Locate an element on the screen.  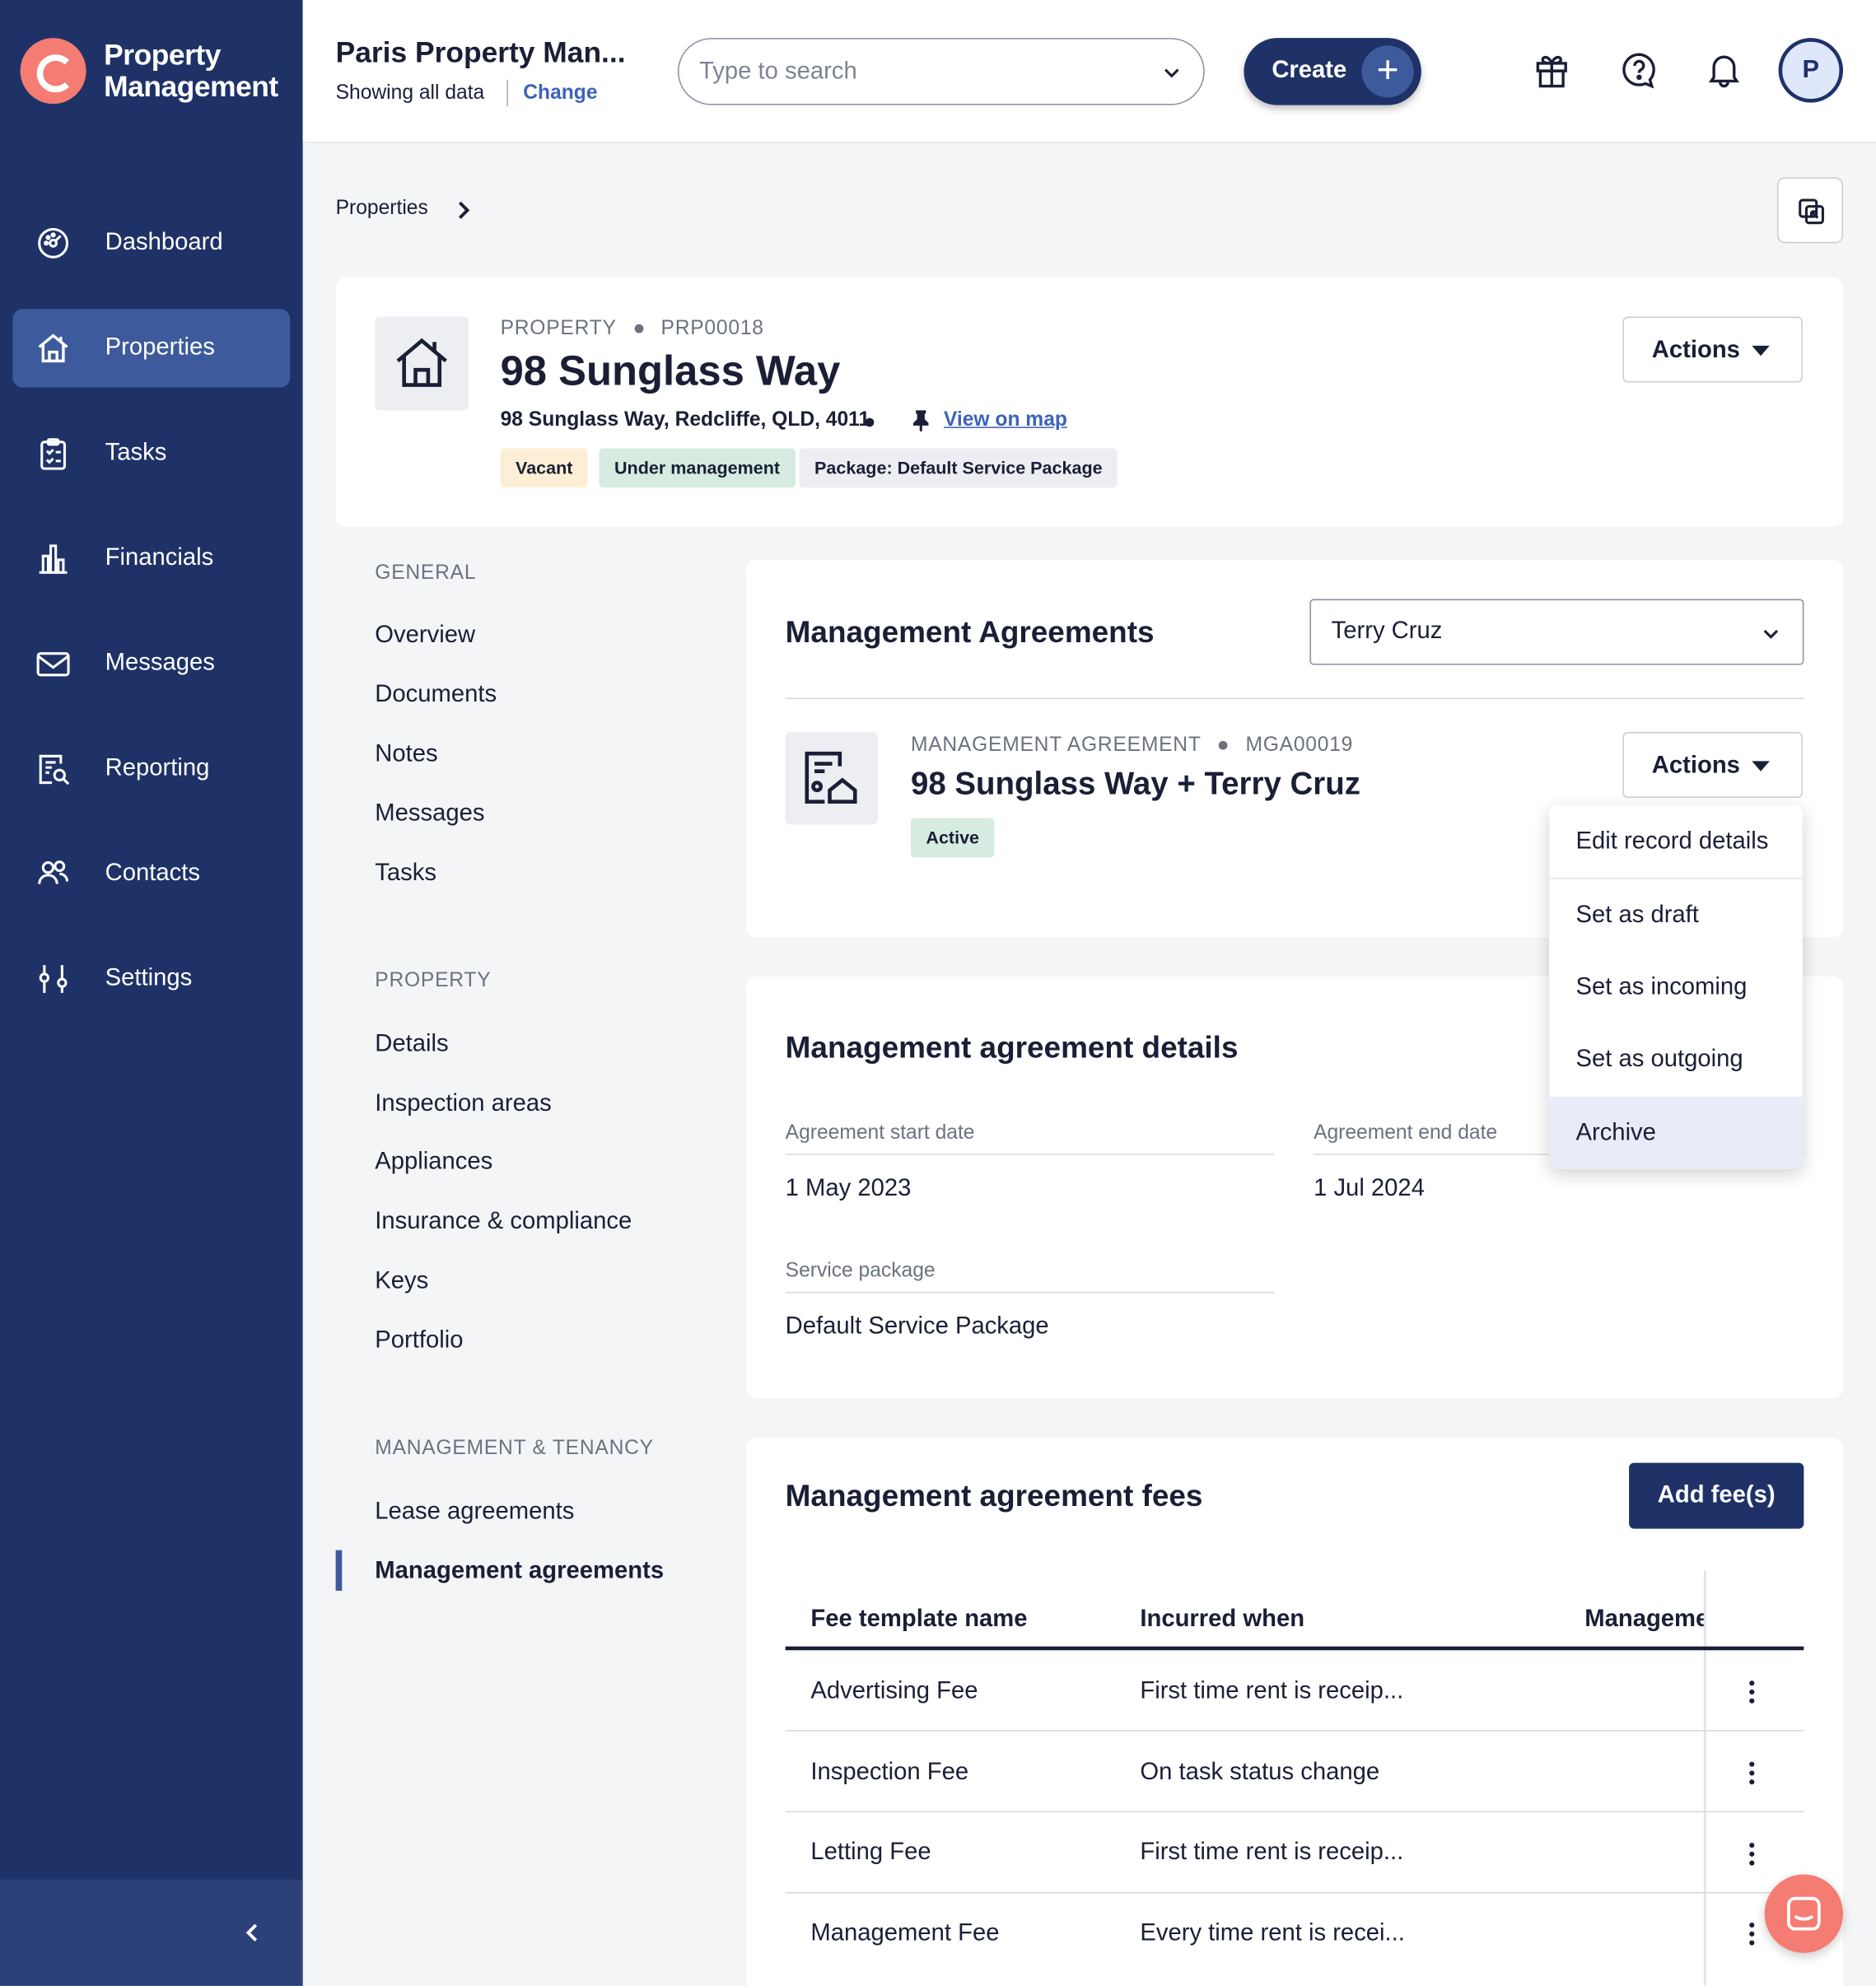
subnav-item-tasks: Tasks is located at coordinates (405, 874).